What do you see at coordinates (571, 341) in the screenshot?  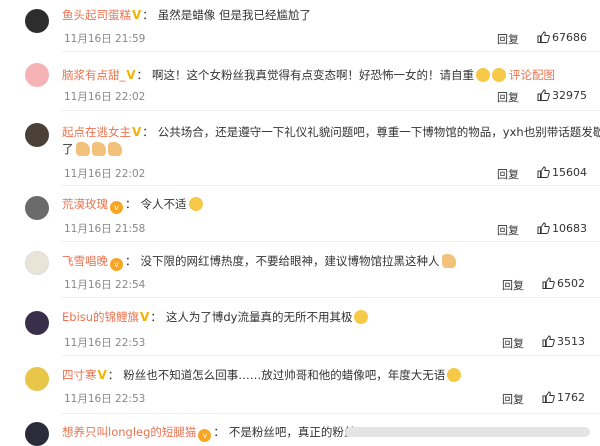 I see `like-count: 3513` at bounding box center [571, 341].